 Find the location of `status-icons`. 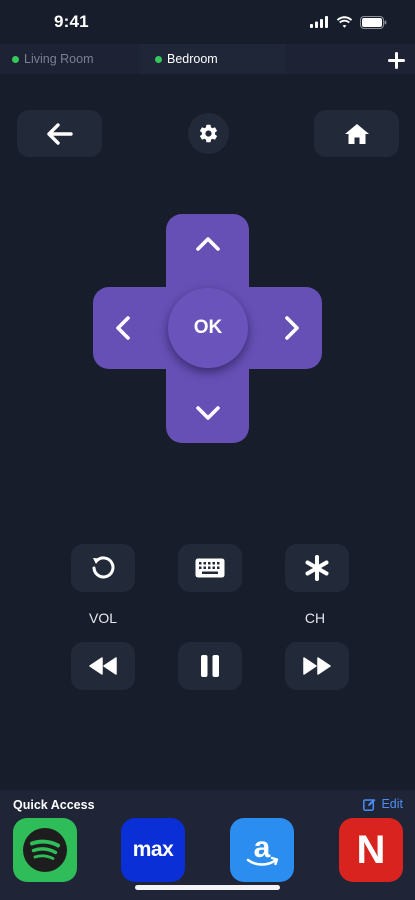

status-icons is located at coordinates (348, 22).